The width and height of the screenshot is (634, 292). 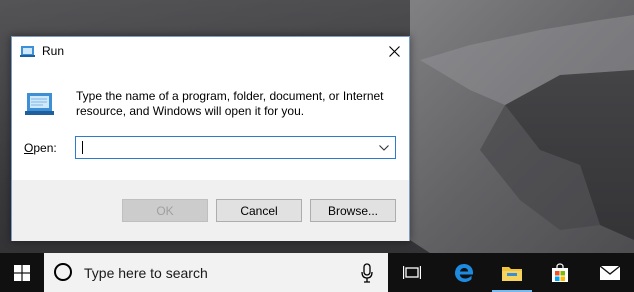 I want to click on windows-logo-icon, so click(x=22, y=272).